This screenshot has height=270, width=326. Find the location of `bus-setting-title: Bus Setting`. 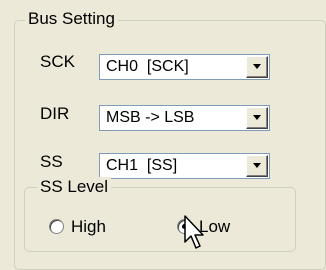

bus-setting-title: Bus Setting is located at coordinates (71, 19).